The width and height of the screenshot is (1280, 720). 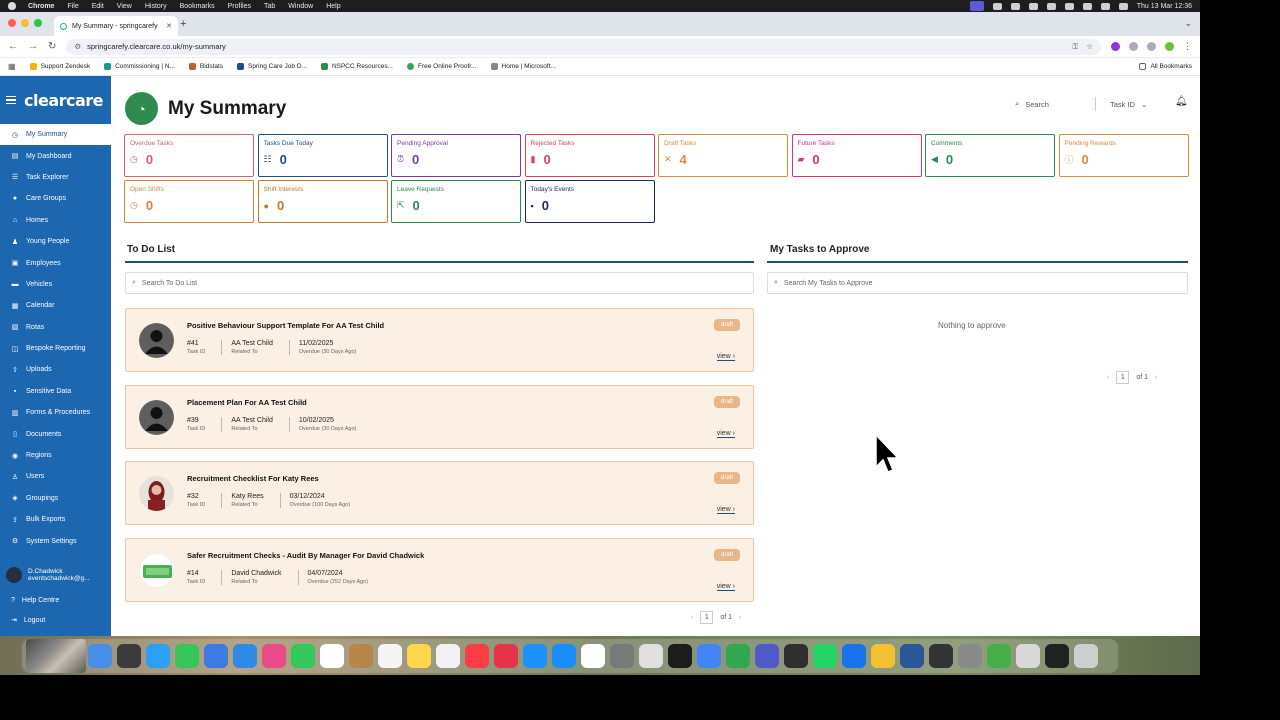 What do you see at coordinates (1133, 46) in the screenshot?
I see `extension-2-icon` at bounding box center [1133, 46].